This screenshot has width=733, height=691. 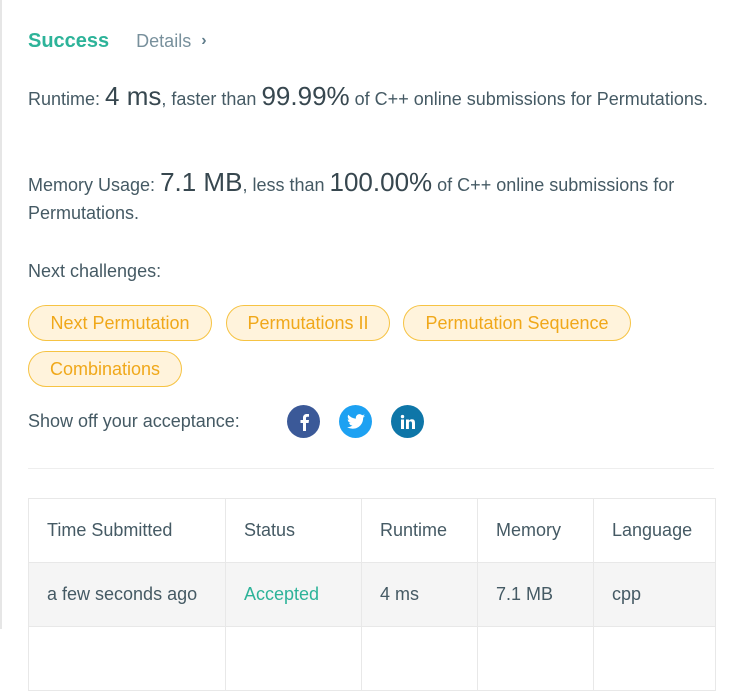 What do you see at coordinates (105, 369) in the screenshot?
I see `challenge-chip-combinations: Combinations` at bounding box center [105, 369].